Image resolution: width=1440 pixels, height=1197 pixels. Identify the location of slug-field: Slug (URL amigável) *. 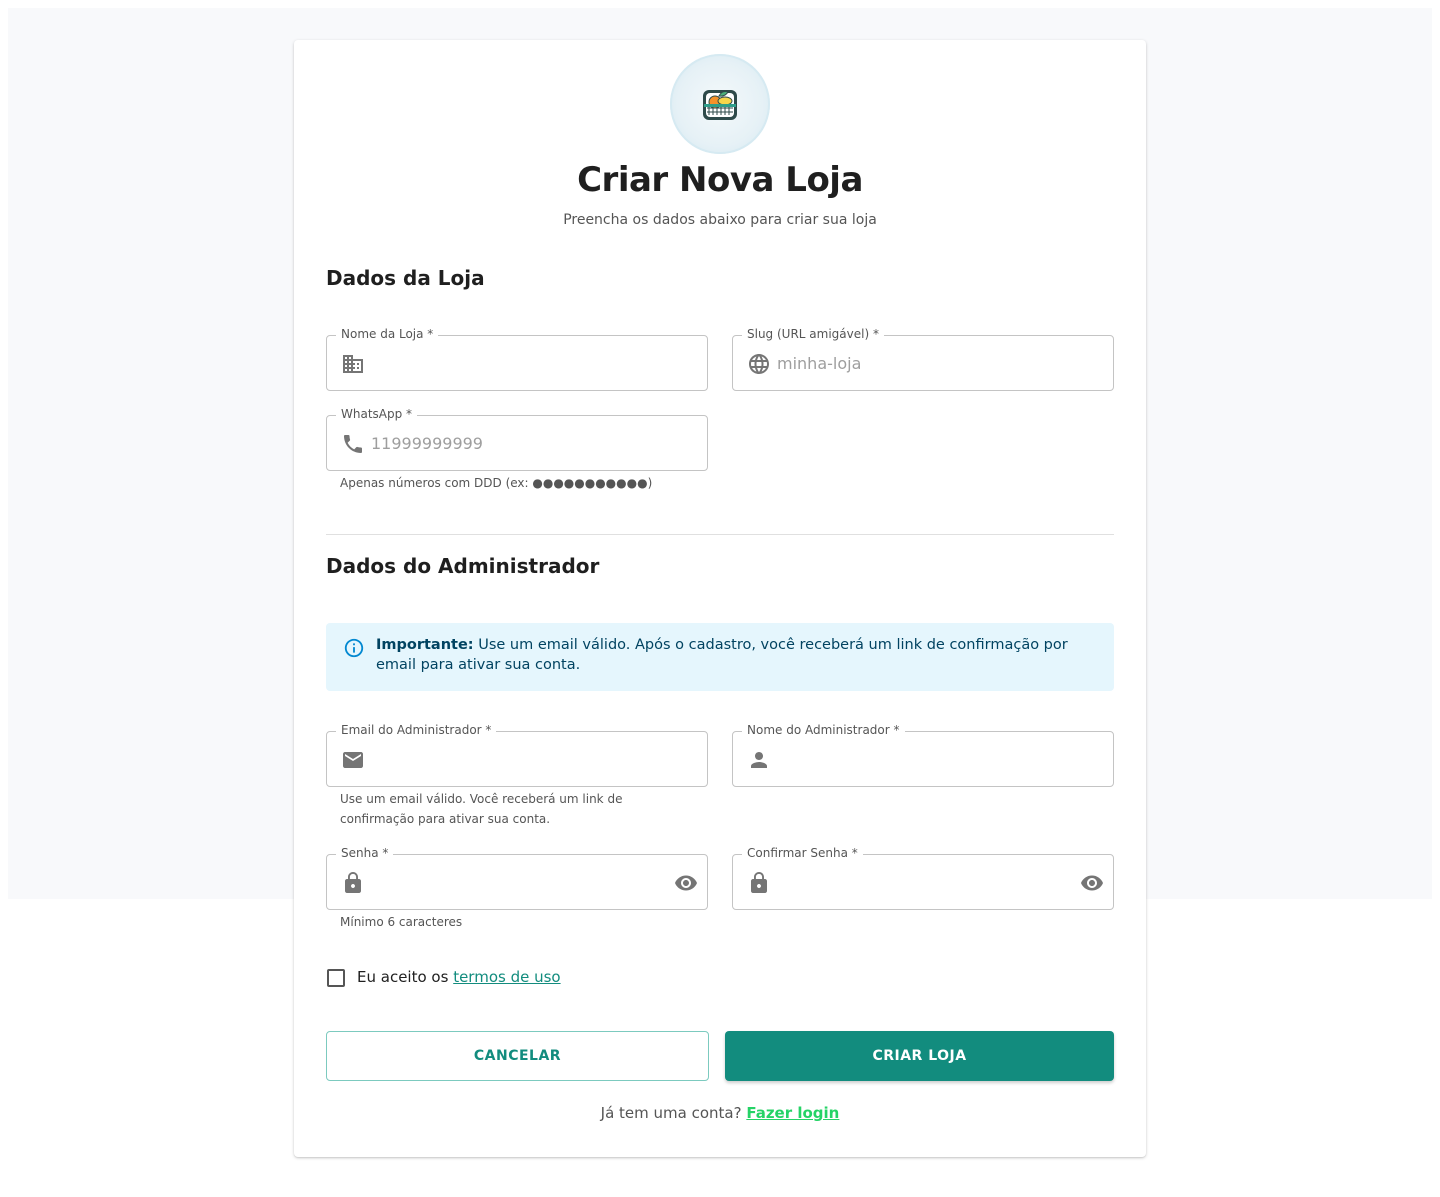
(923, 359).